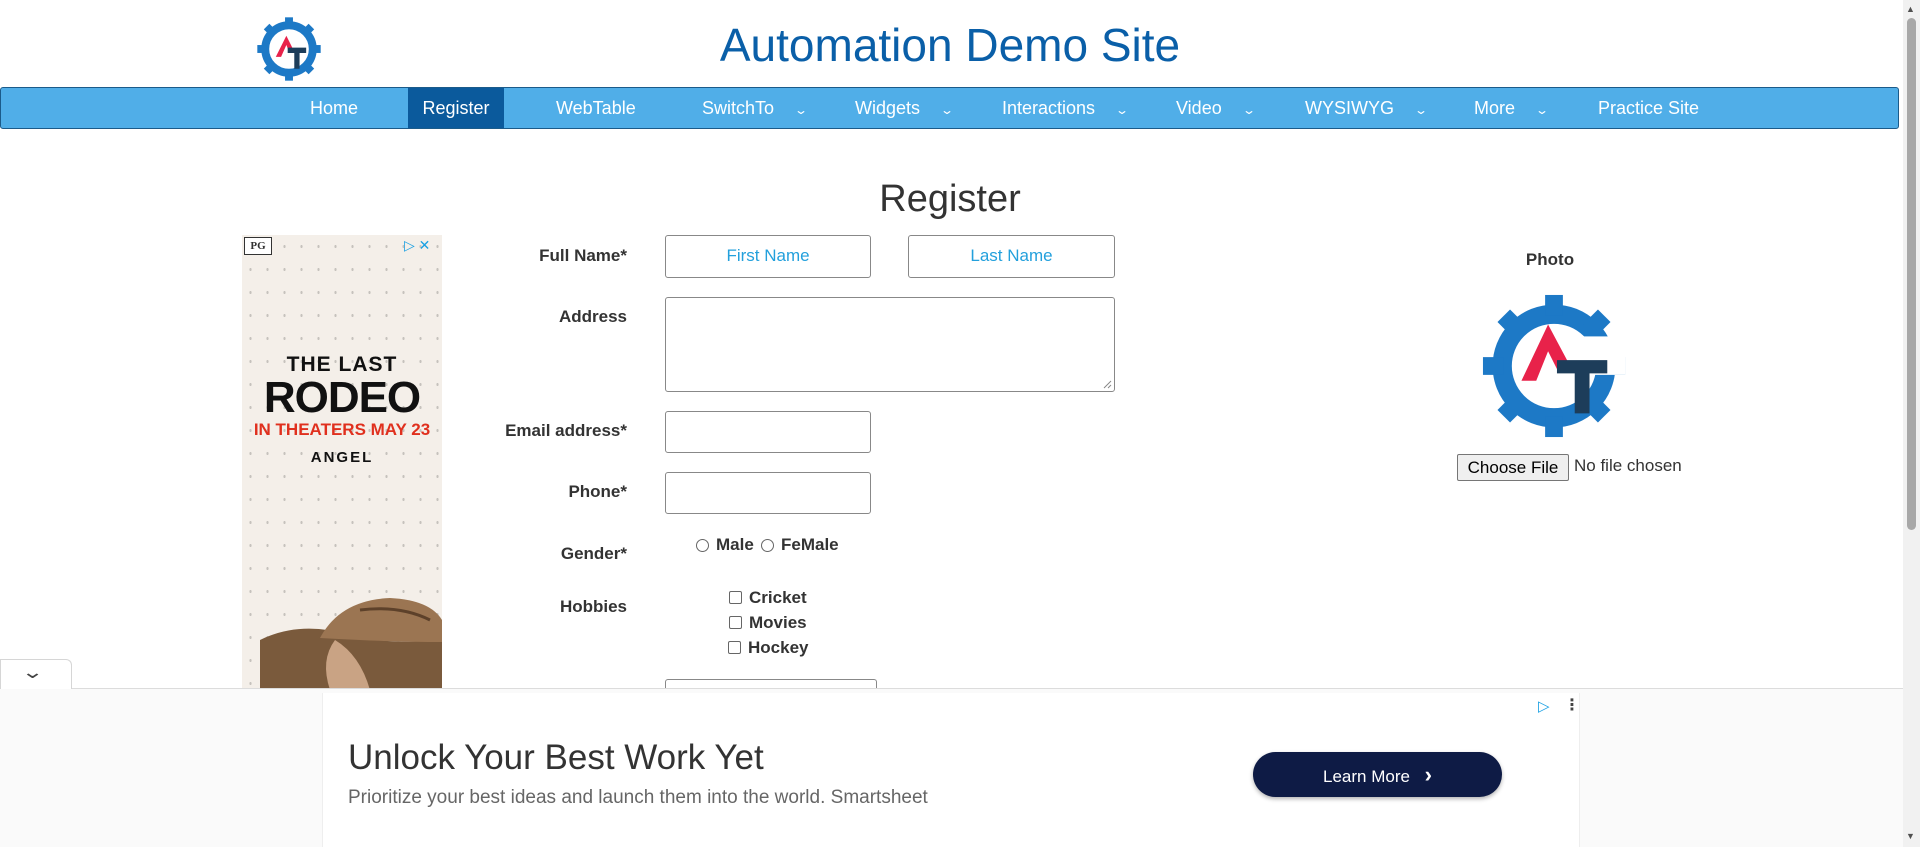  What do you see at coordinates (735, 597) in the screenshot?
I see `hobby-cricket-checkbox` at bounding box center [735, 597].